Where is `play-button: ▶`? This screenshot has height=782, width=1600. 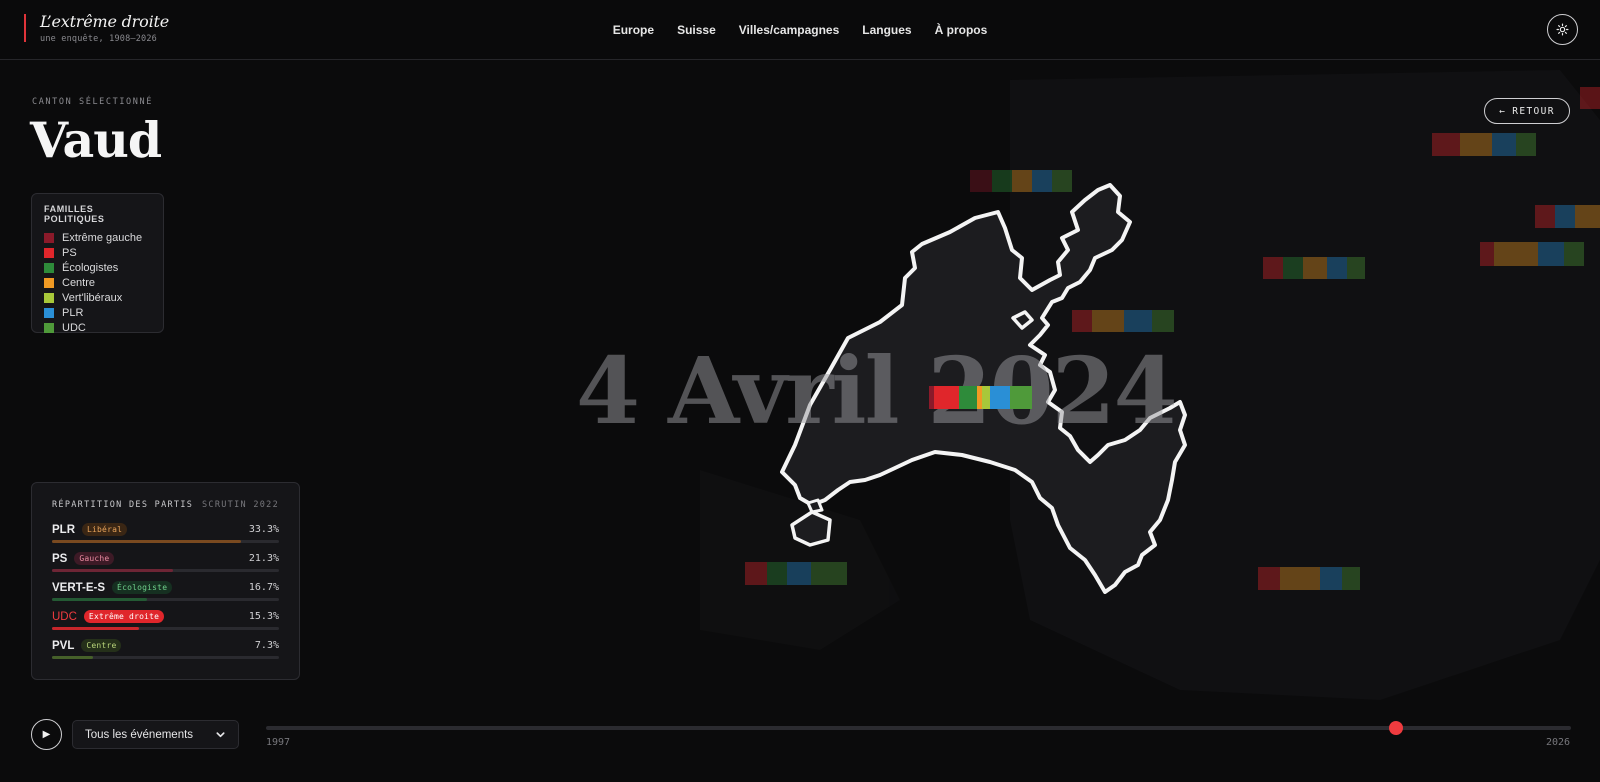 play-button: ▶ is located at coordinates (46, 734).